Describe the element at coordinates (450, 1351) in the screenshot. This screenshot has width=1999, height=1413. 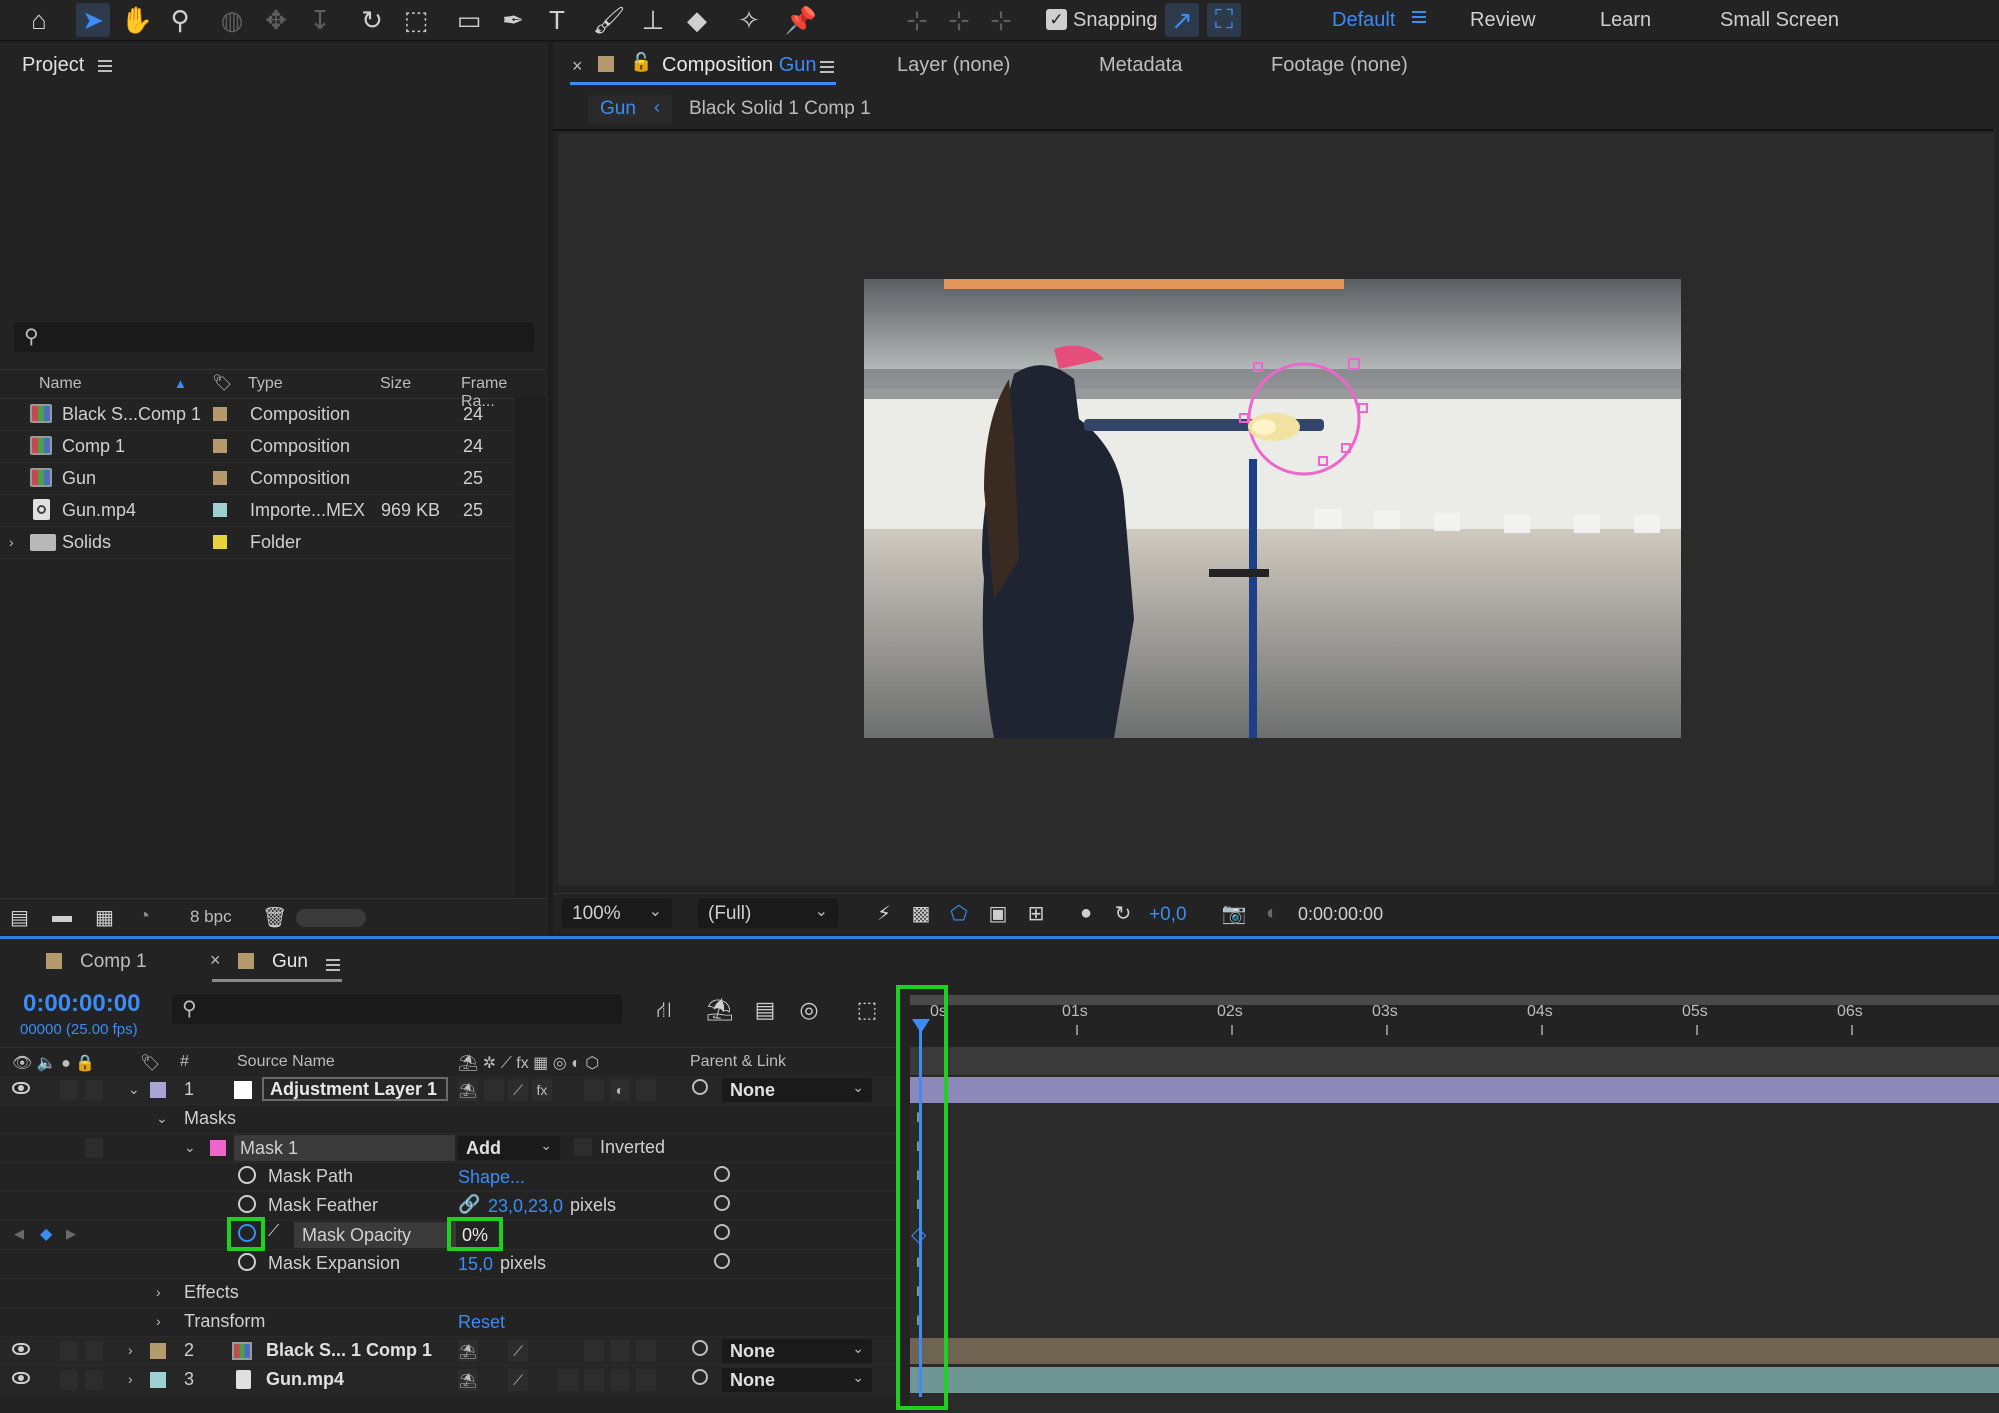
I see `layer-row-2: › 2 Black S... 1 Comp 1 ⛱ ⟋ None ⌄` at that location.